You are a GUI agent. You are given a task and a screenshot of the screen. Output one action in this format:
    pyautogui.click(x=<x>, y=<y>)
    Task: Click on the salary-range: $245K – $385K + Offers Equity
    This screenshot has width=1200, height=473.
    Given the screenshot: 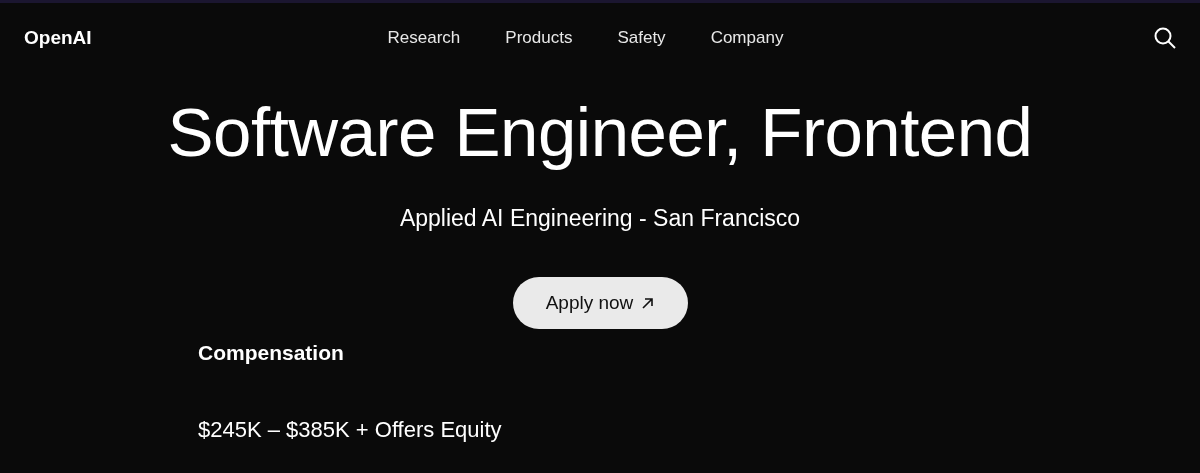 What is the action you would take?
    pyautogui.click(x=350, y=429)
    